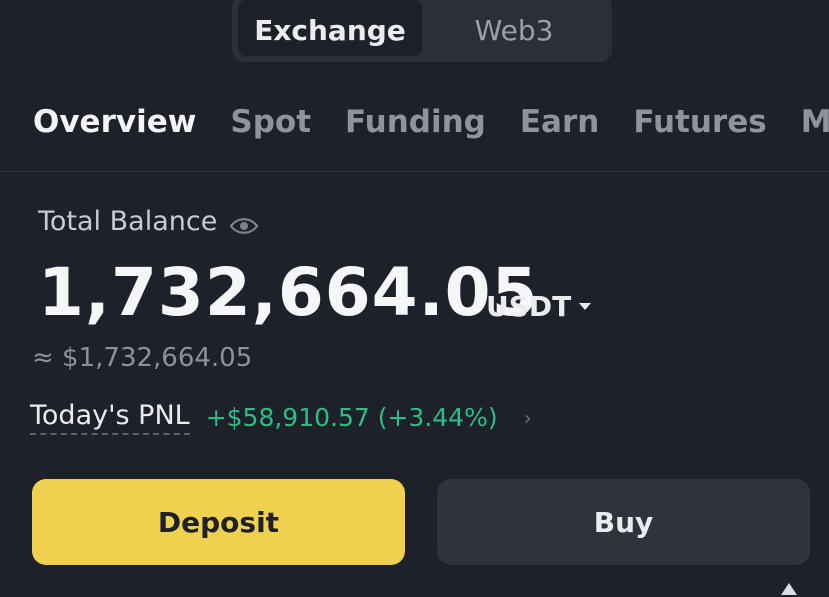 This screenshot has width=829, height=597. What do you see at coordinates (424, 591) in the screenshot?
I see `chevron-down-icon: ⌄` at bounding box center [424, 591].